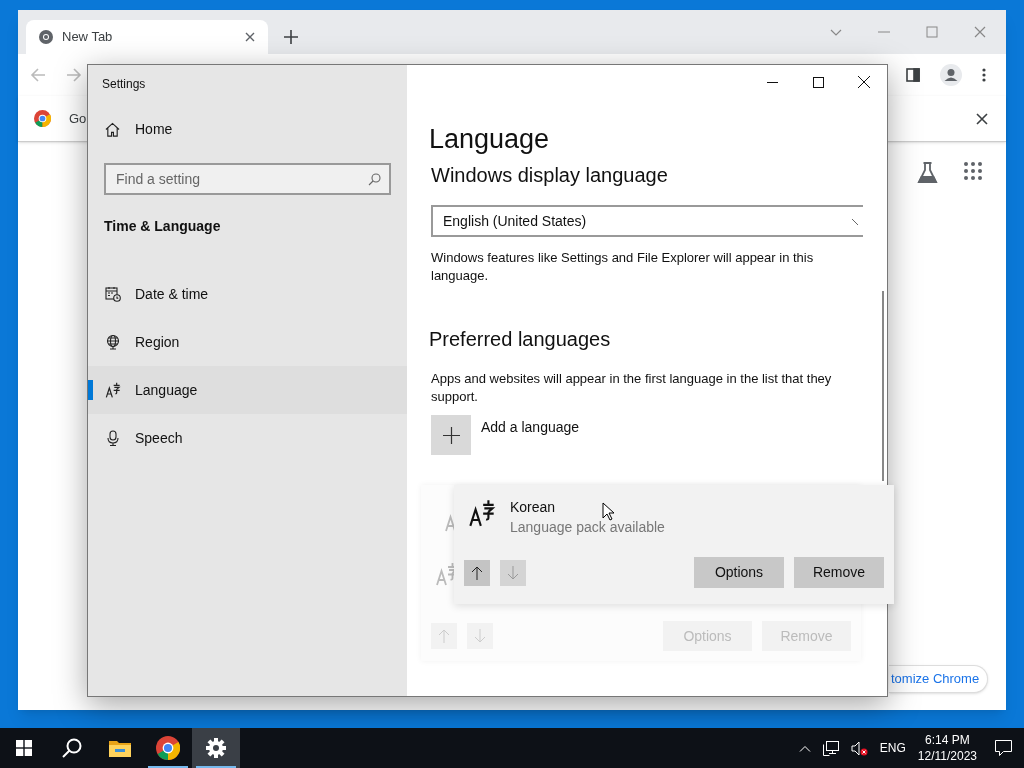 This screenshot has width=1024, height=768. I want to click on nav-item: Date & time, so click(247, 294).